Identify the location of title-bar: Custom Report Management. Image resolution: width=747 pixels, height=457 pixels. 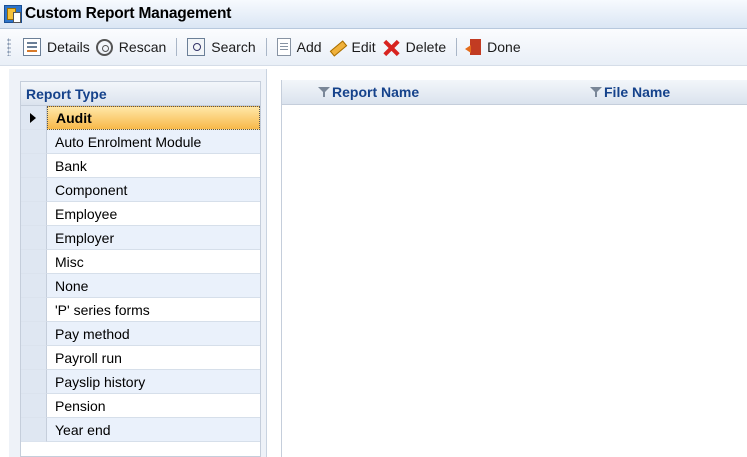
(373, 14).